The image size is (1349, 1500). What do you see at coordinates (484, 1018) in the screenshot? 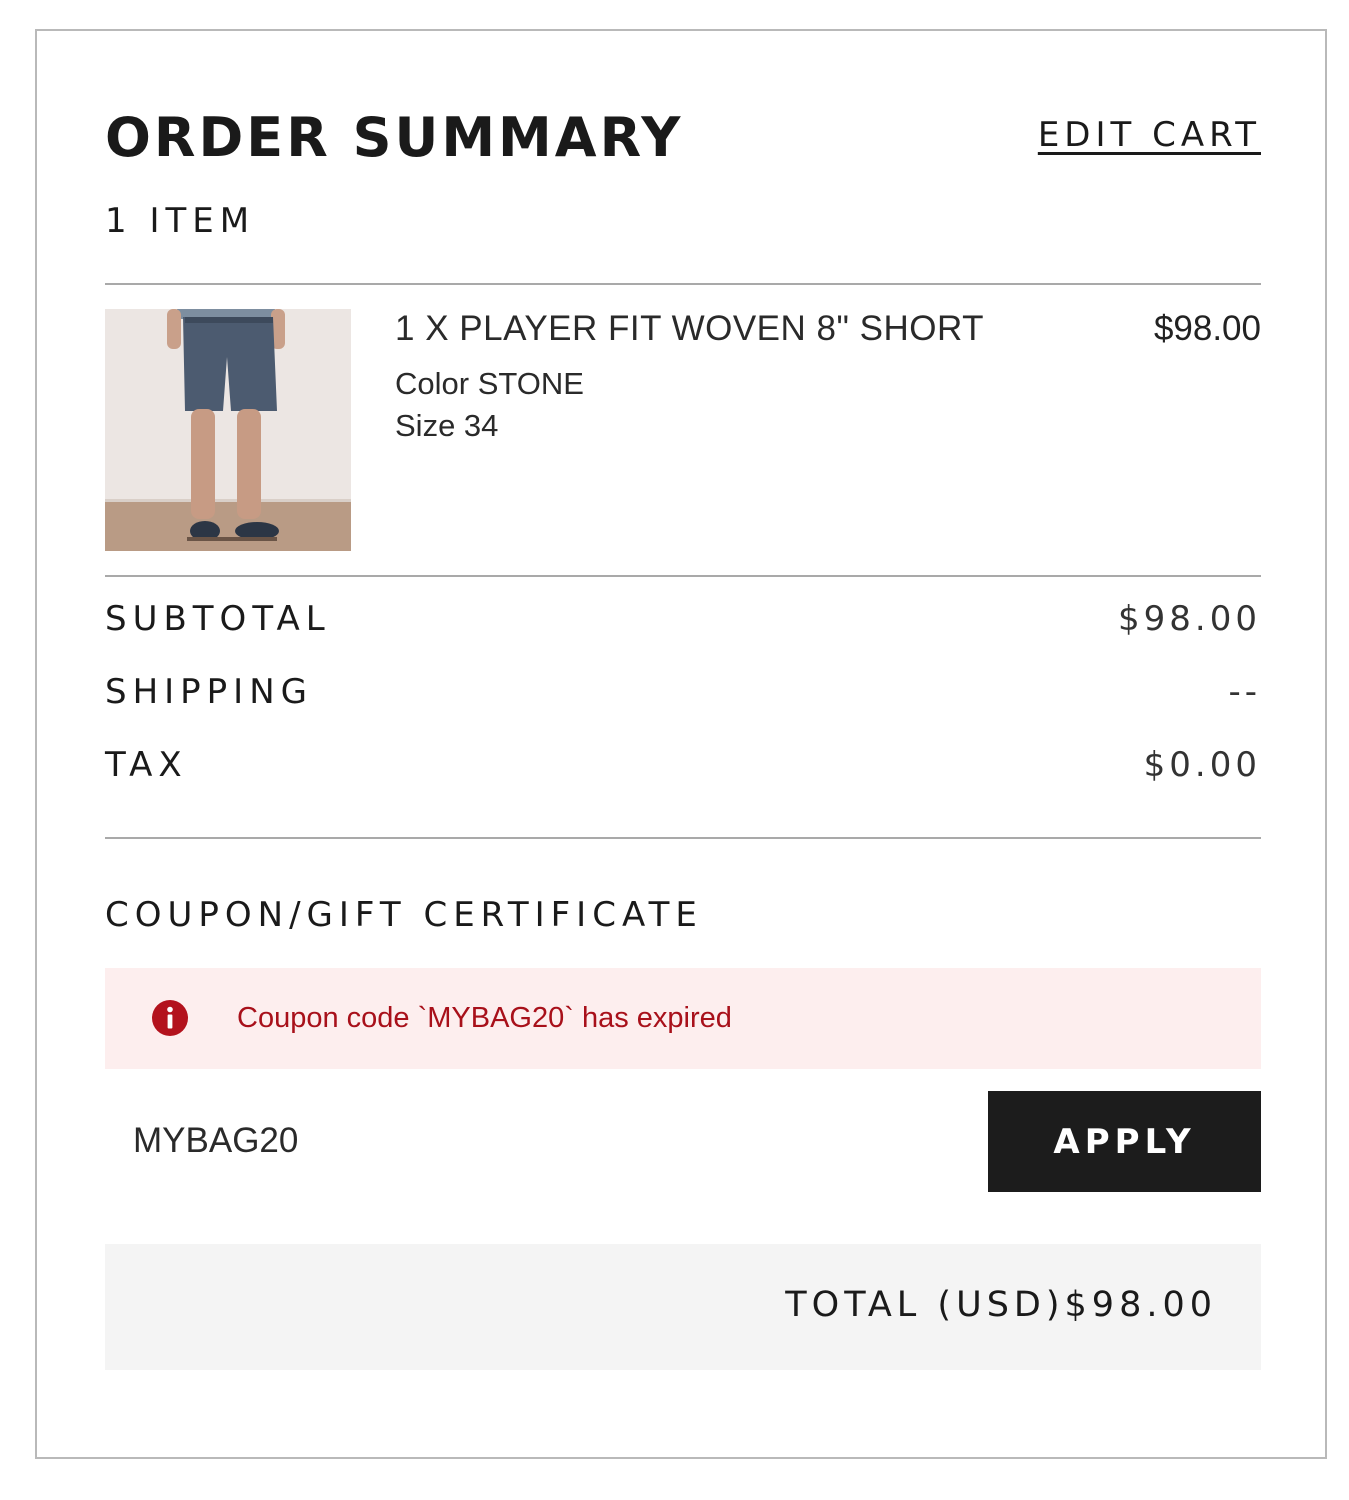
I see `coupon-error-message: Coupon code `MYBAG20` has expired` at bounding box center [484, 1018].